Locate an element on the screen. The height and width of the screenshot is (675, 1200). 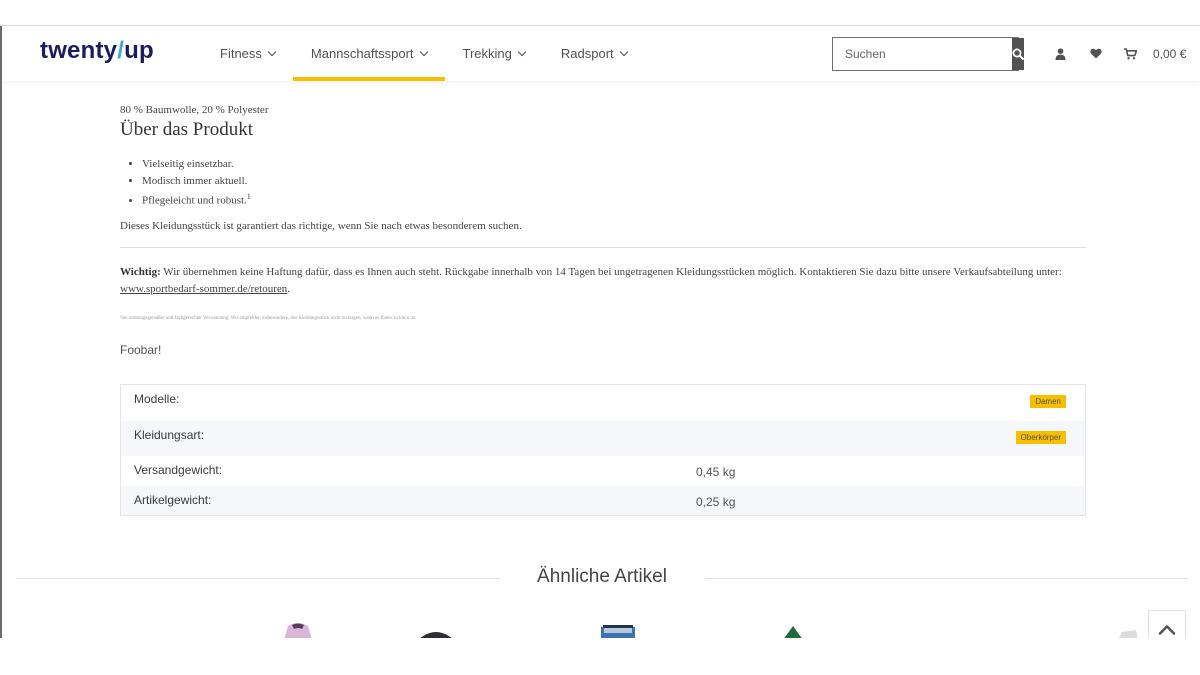
logo: twenty/up is located at coordinates (97, 51).